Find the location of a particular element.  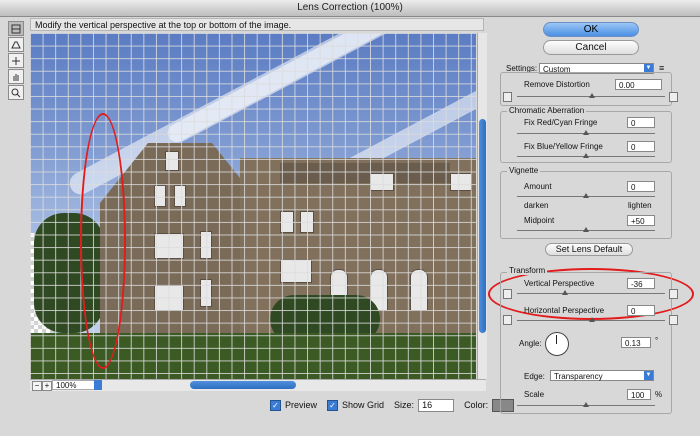

amount-label: Amount is located at coordinates (538, 186).